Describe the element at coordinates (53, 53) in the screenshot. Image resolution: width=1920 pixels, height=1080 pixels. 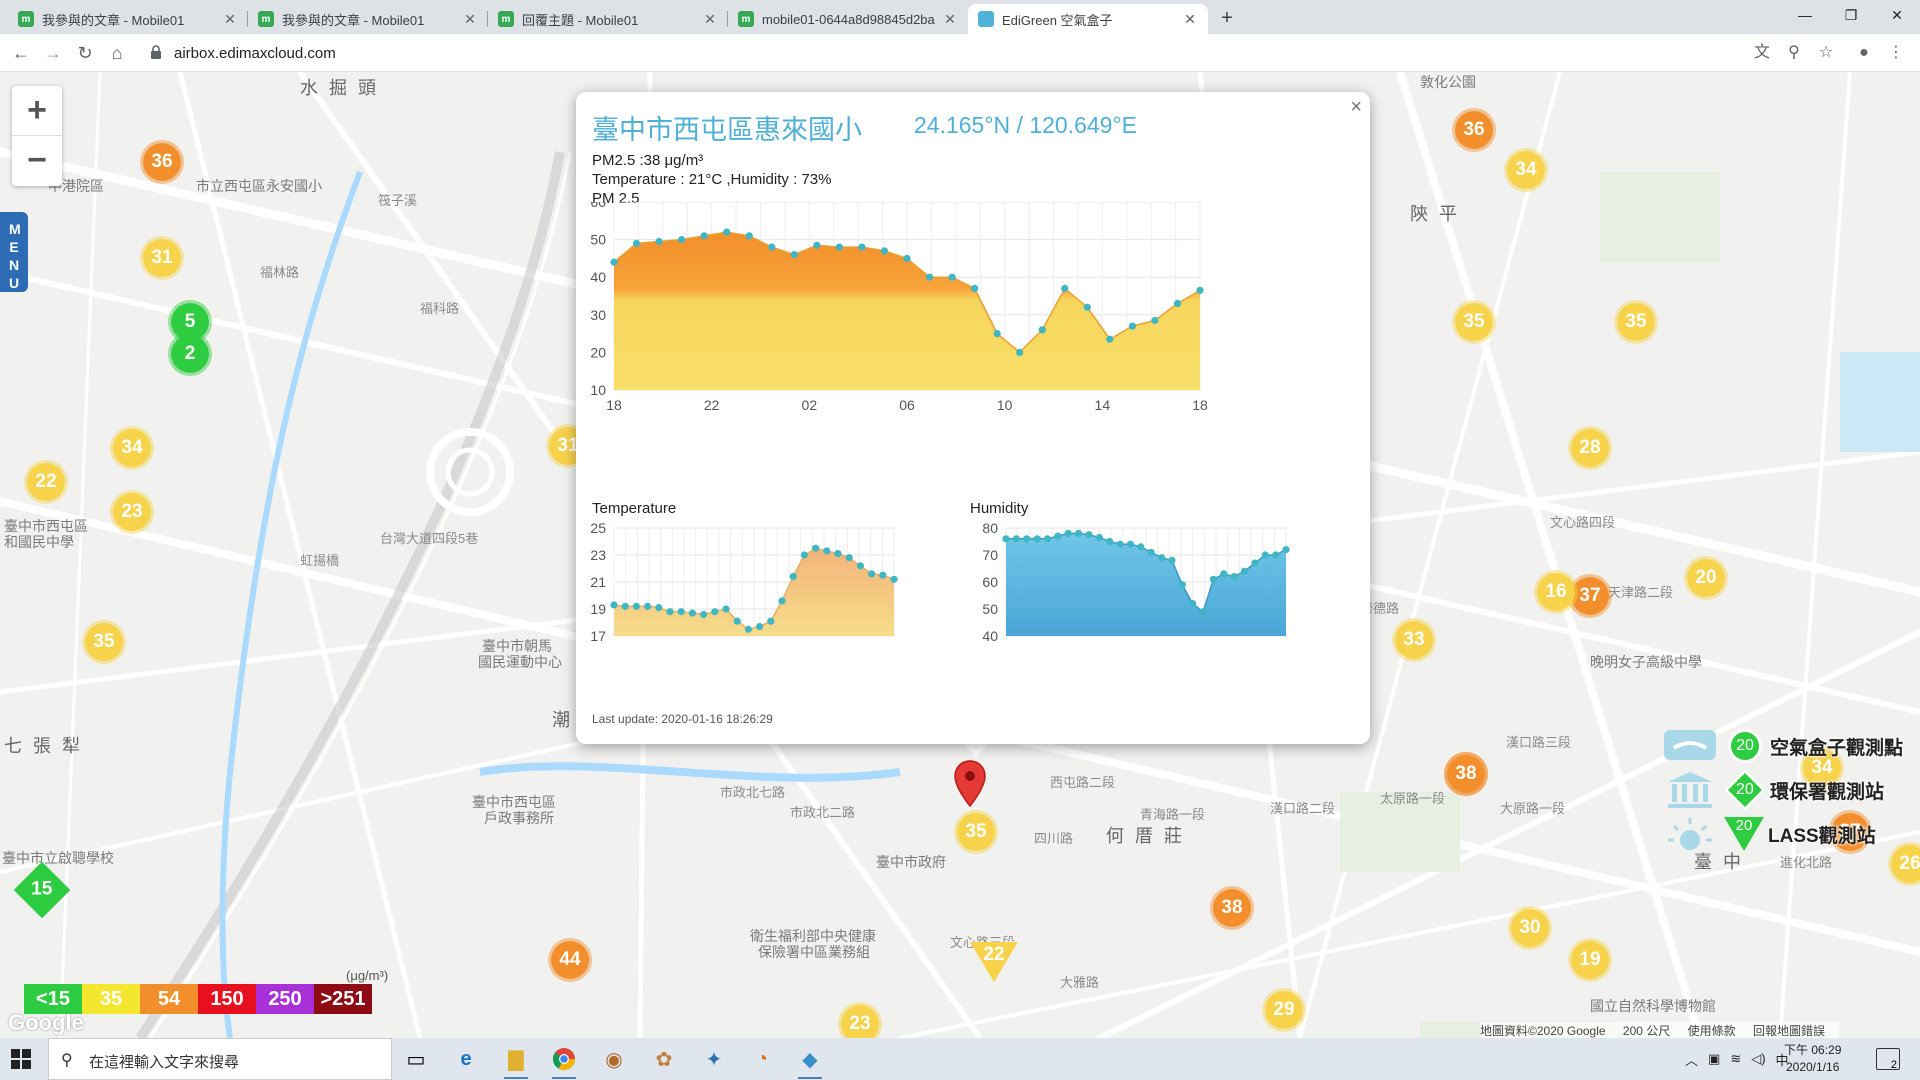
I see `forward-arrow-icon: →` at that location.